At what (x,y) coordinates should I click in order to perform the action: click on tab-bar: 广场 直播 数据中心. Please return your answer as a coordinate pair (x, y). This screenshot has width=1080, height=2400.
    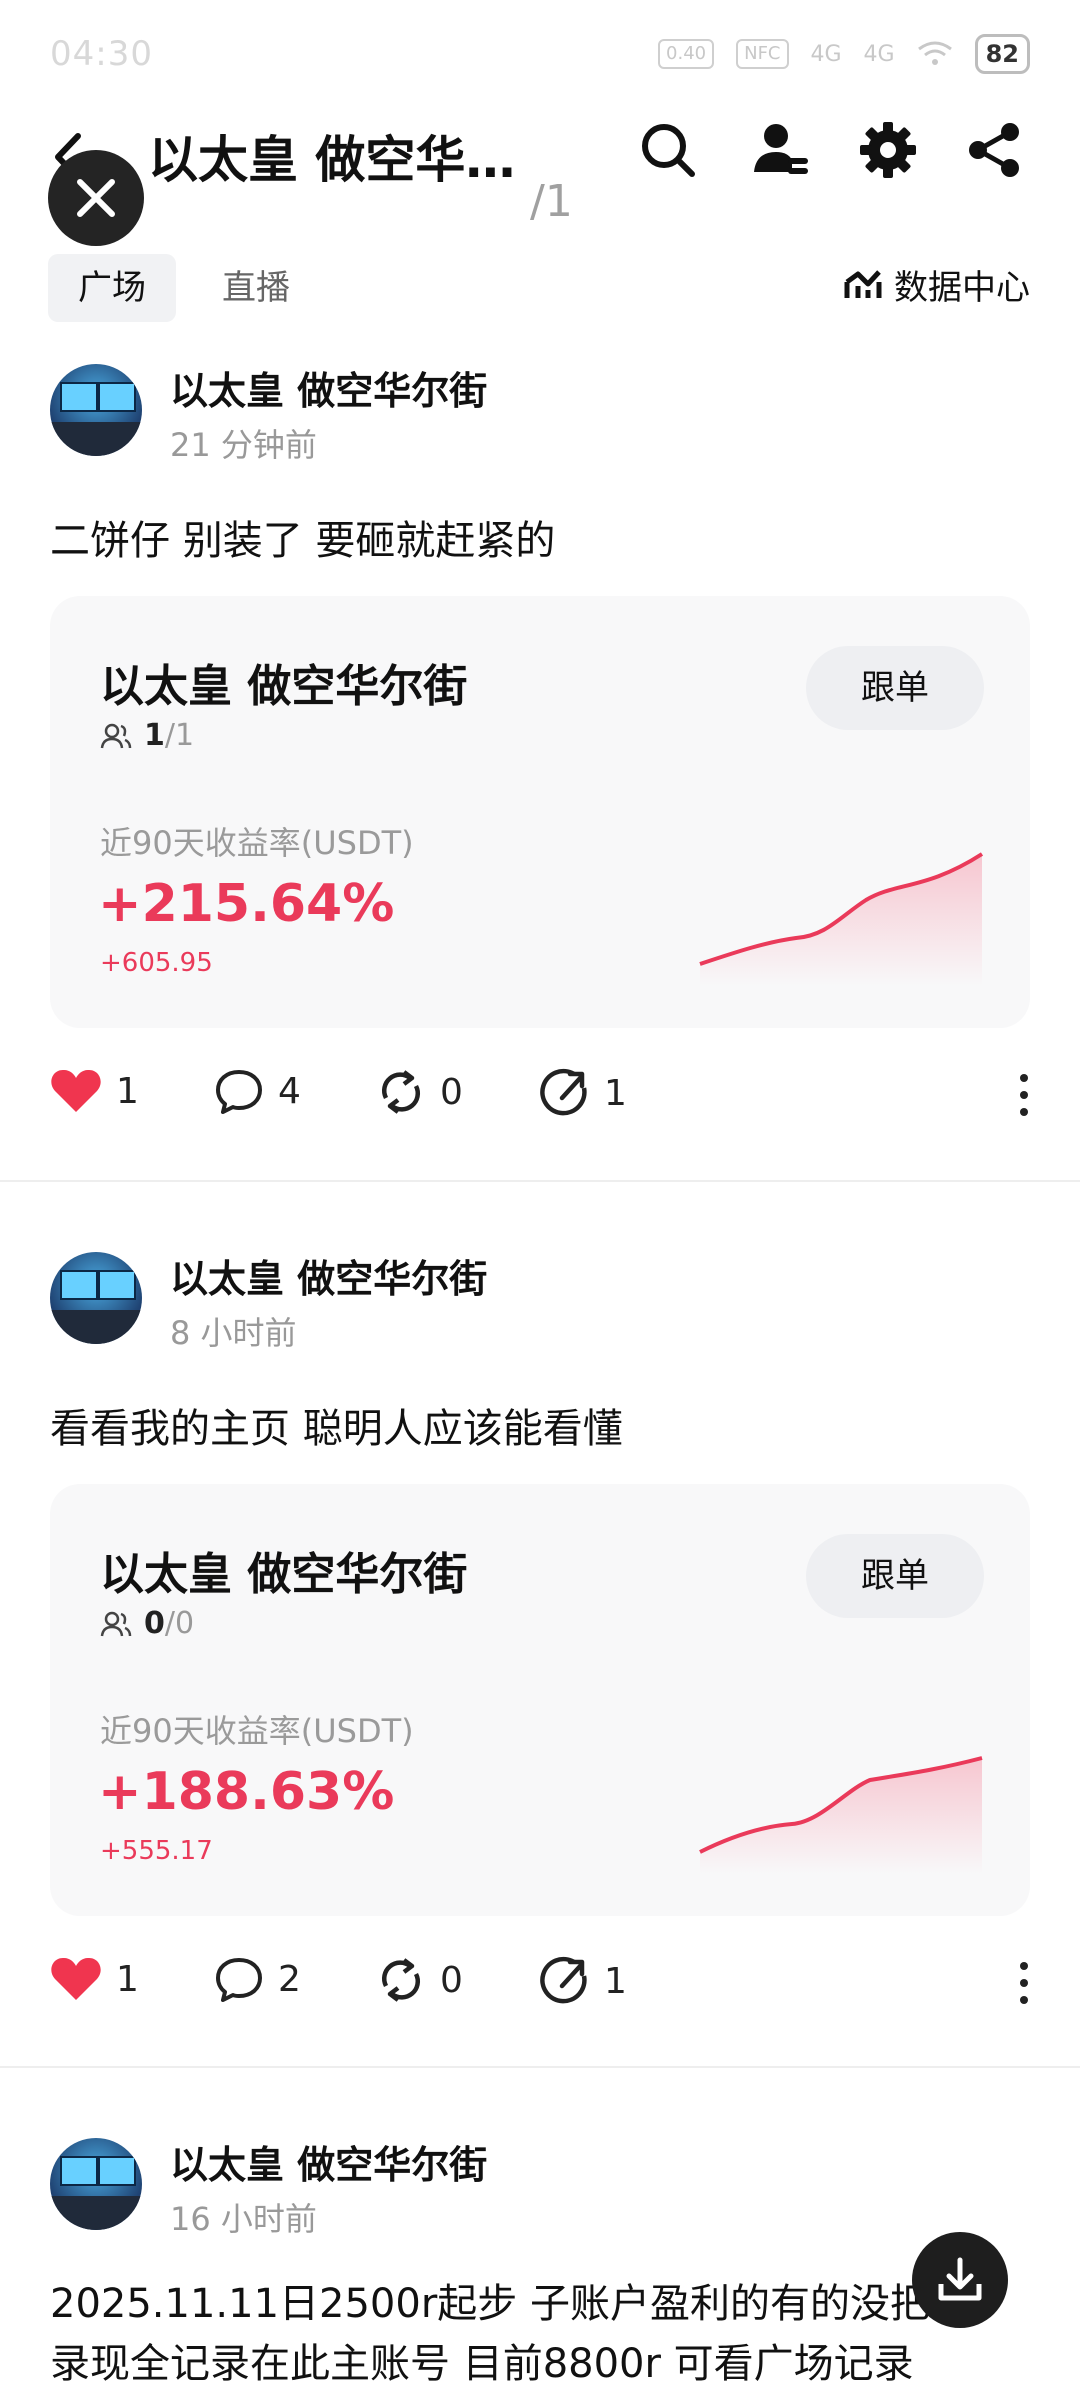
    Looking at the image, I should click on (540, 287).